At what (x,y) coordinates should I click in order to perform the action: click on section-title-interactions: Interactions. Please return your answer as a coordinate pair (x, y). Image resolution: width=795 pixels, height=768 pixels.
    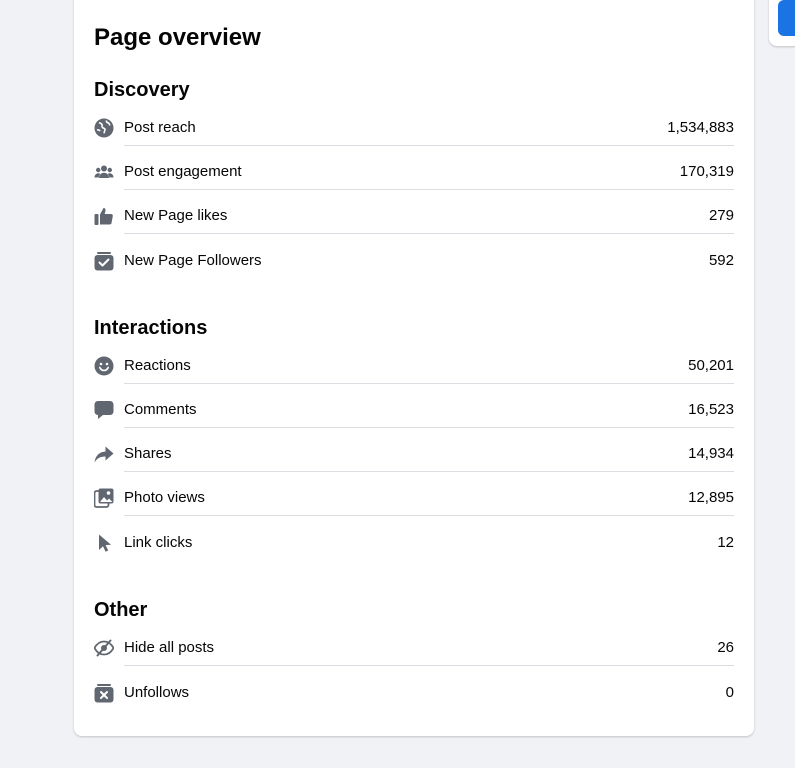
    Looking at the image, I should click on (151, 328).